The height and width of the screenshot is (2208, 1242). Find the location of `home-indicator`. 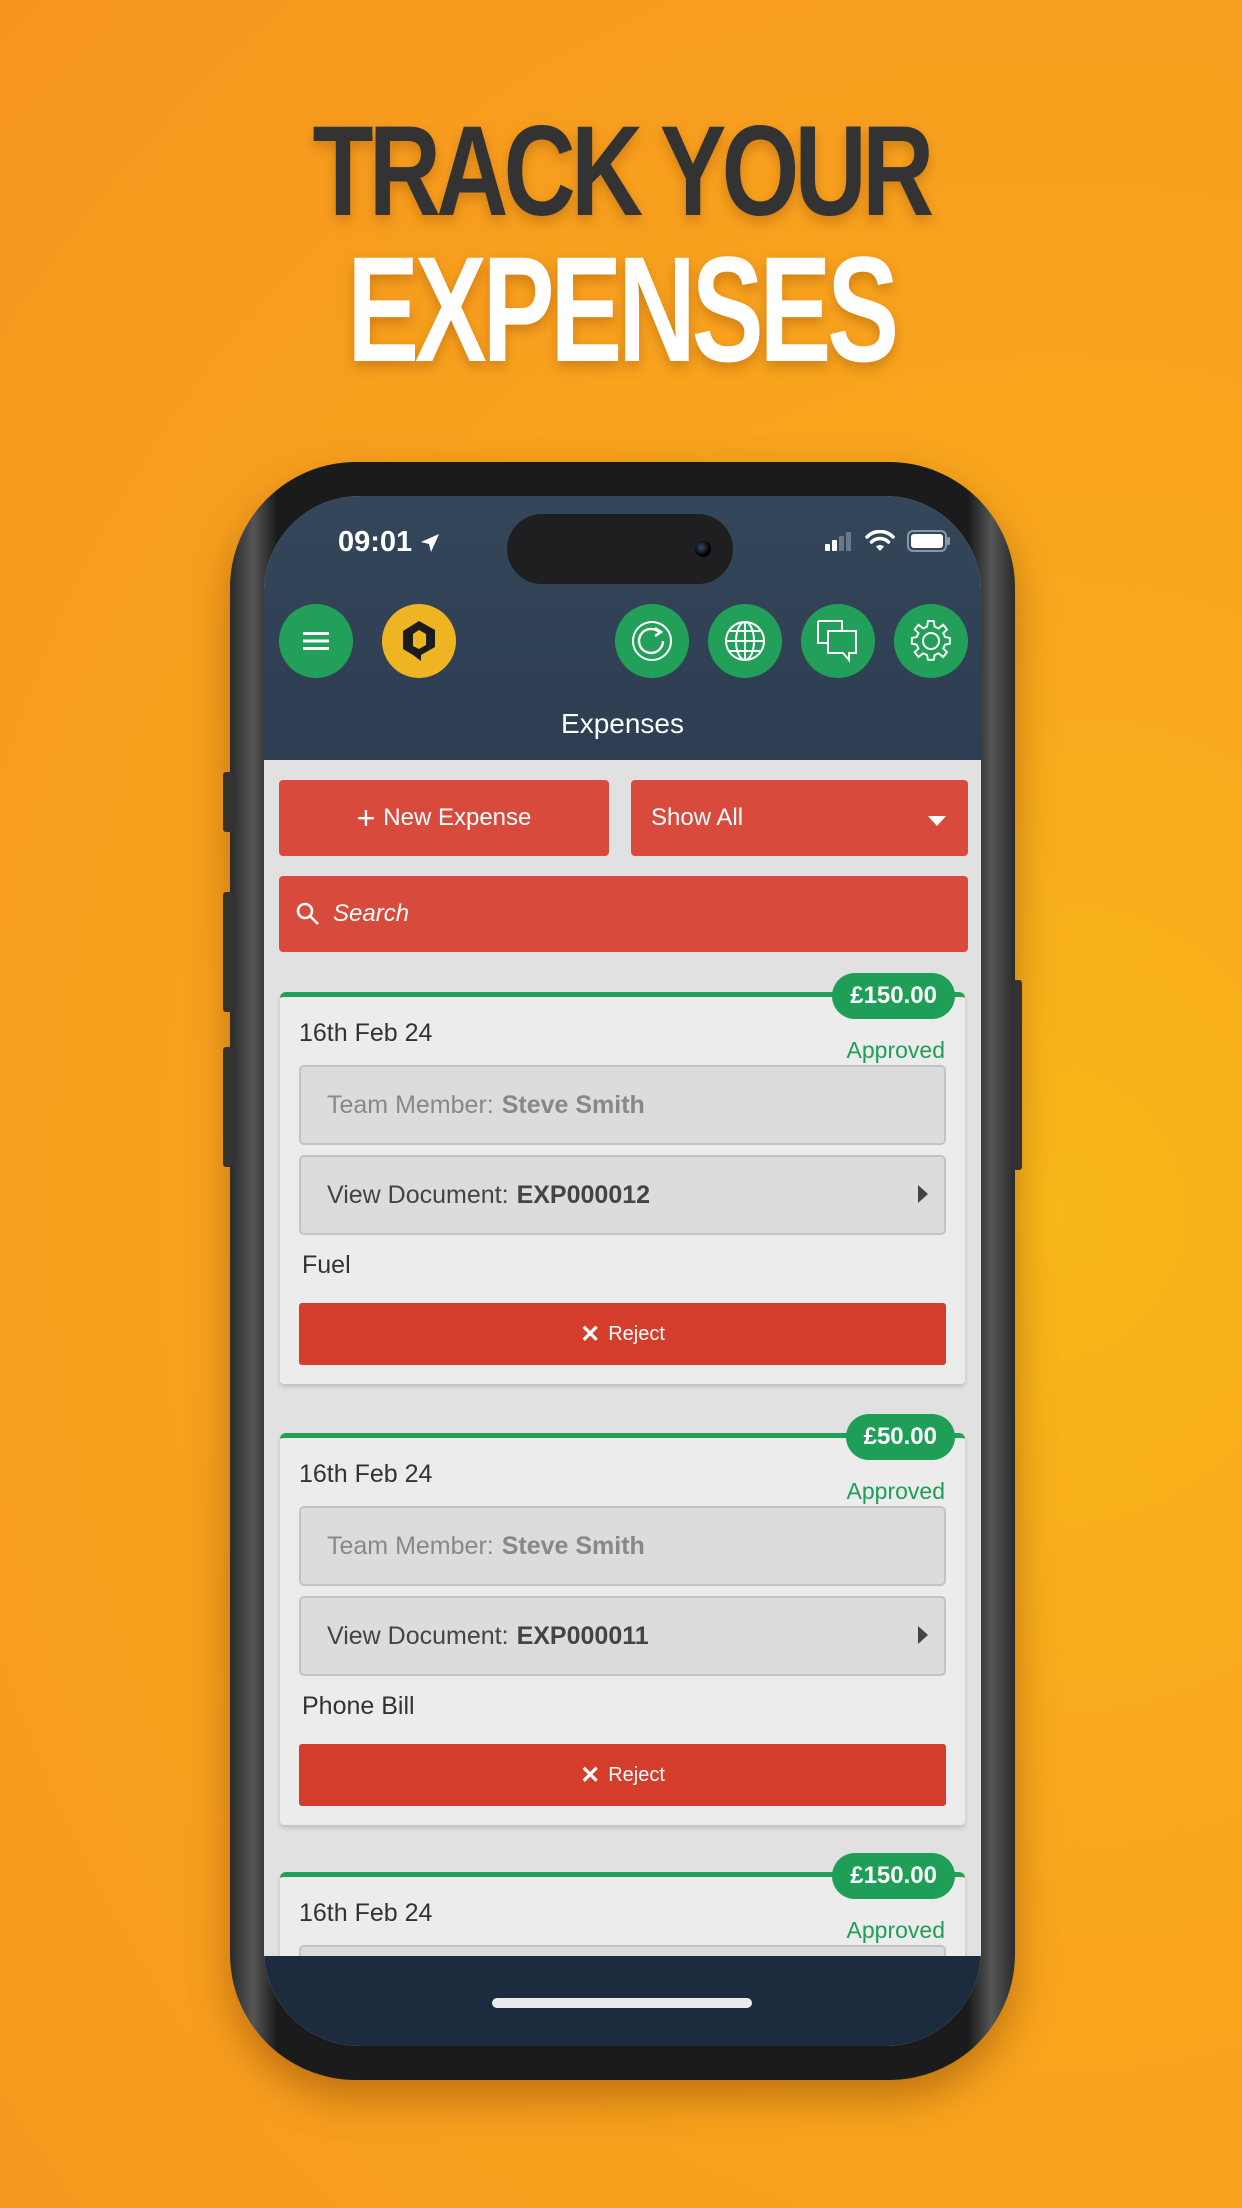

home-indicator is located at coordinates (622, 2003).